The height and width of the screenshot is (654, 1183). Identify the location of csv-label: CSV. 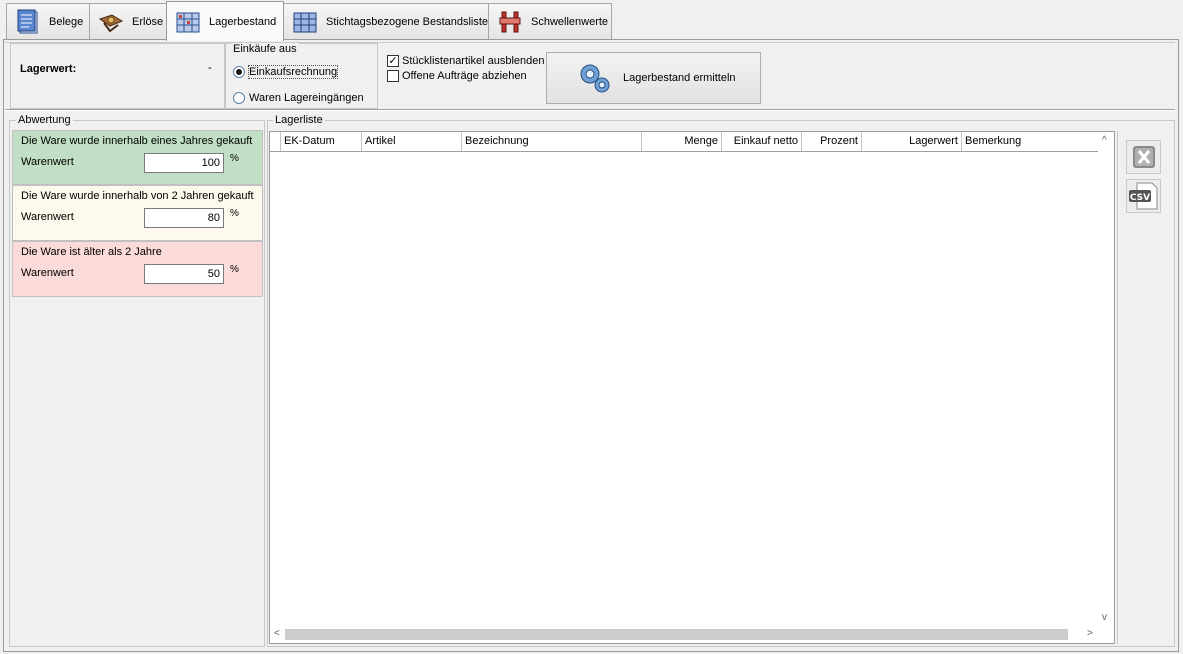
(1139, 198).